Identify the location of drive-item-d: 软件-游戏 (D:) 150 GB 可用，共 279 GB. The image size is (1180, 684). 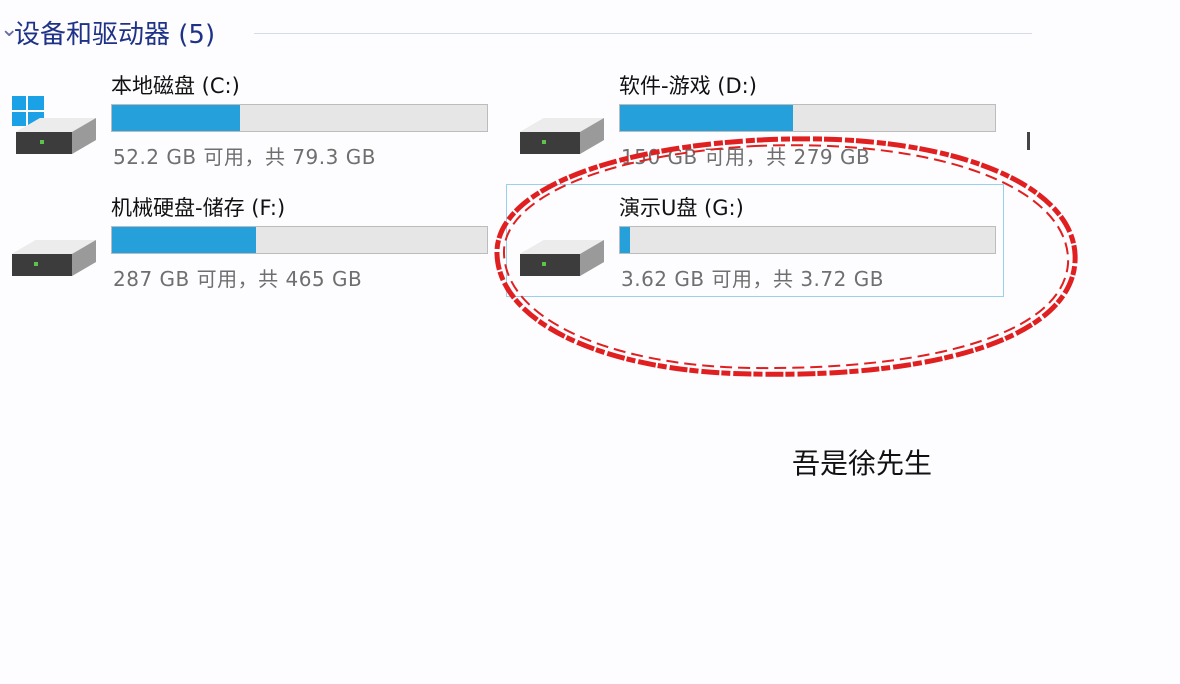
(757, 126).